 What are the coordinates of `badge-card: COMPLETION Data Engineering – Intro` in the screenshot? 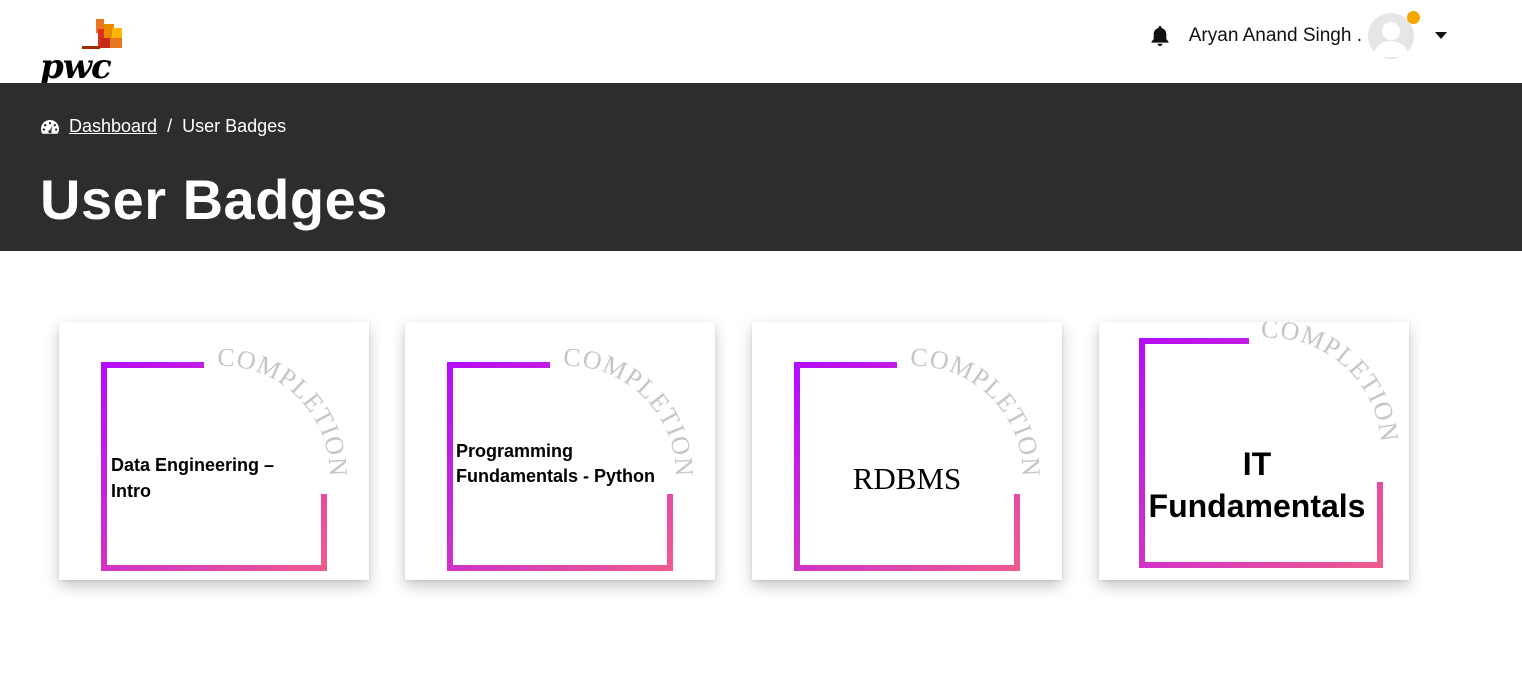 It's located at (214, 451).